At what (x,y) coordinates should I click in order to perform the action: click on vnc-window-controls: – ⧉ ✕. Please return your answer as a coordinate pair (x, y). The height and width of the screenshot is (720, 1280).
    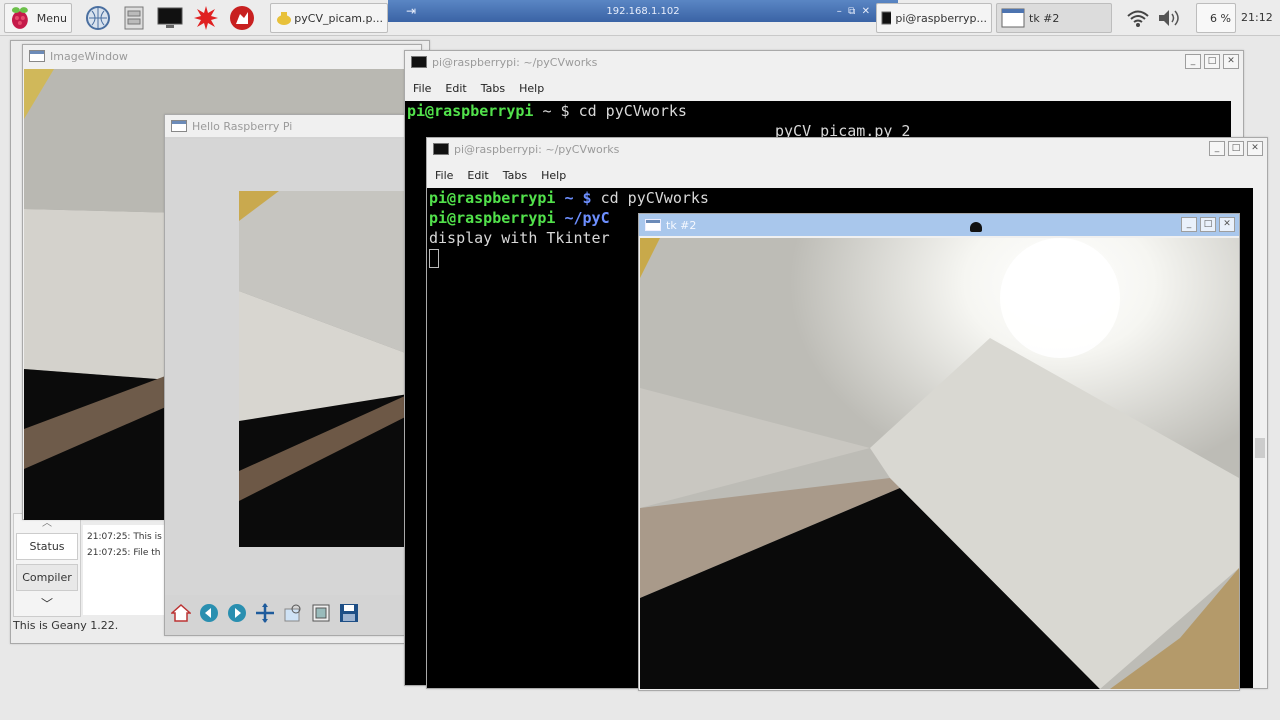
    Looking at the image, I should click on (853, 11).